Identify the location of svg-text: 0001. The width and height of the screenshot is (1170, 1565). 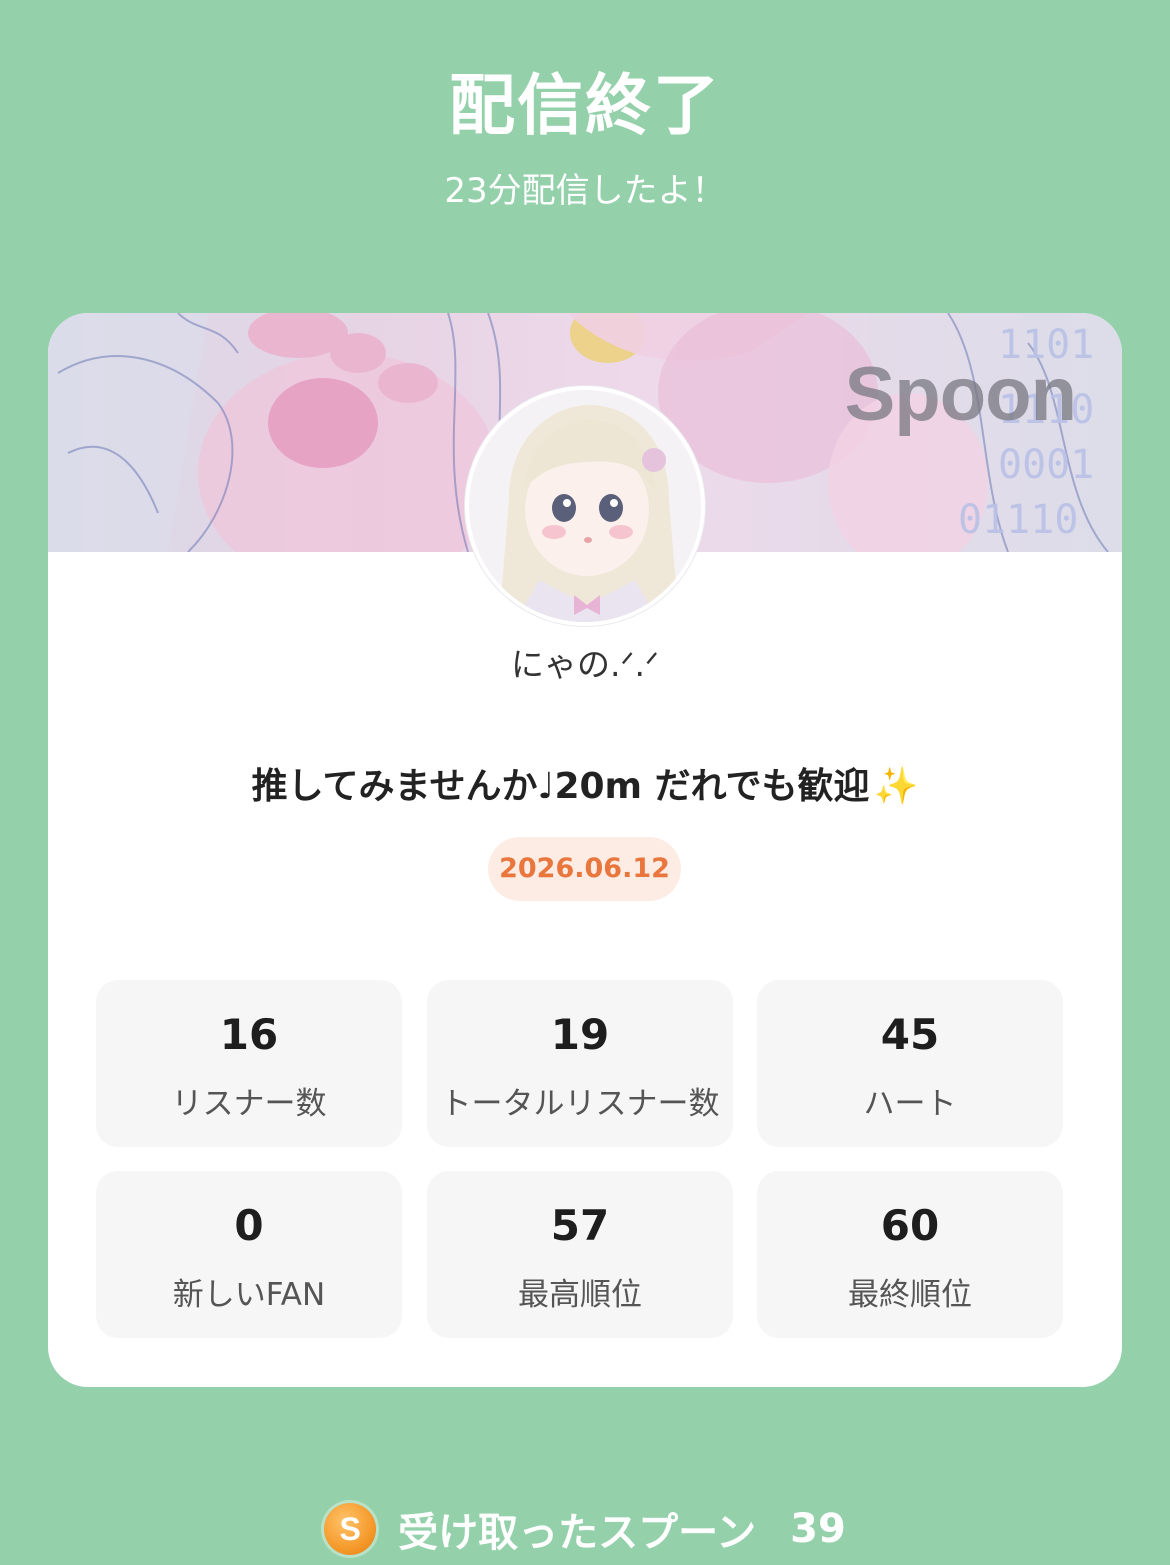
(1046, 465).